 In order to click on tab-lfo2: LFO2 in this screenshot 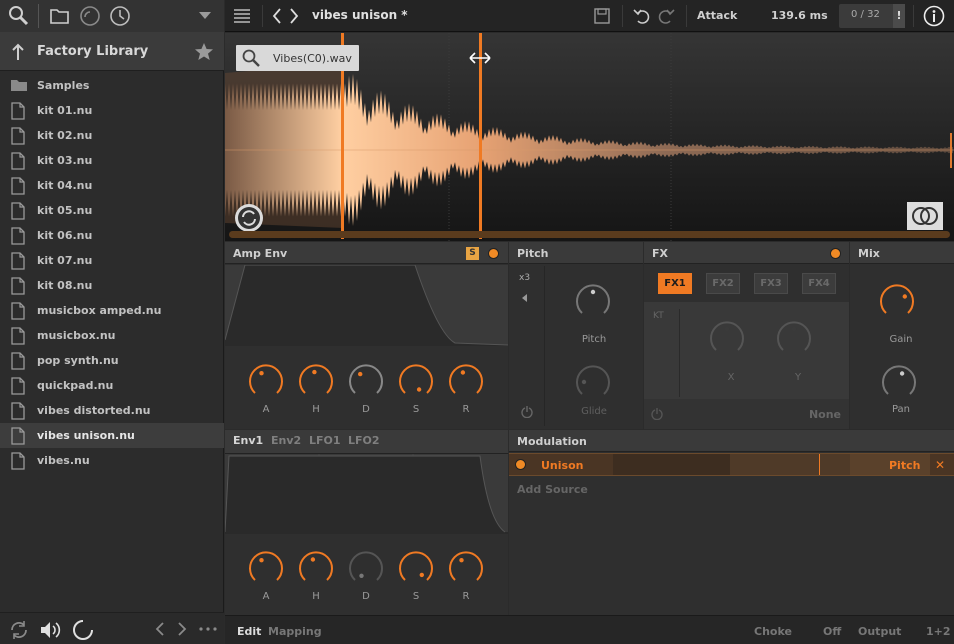, I will do `click(364, 440)`.